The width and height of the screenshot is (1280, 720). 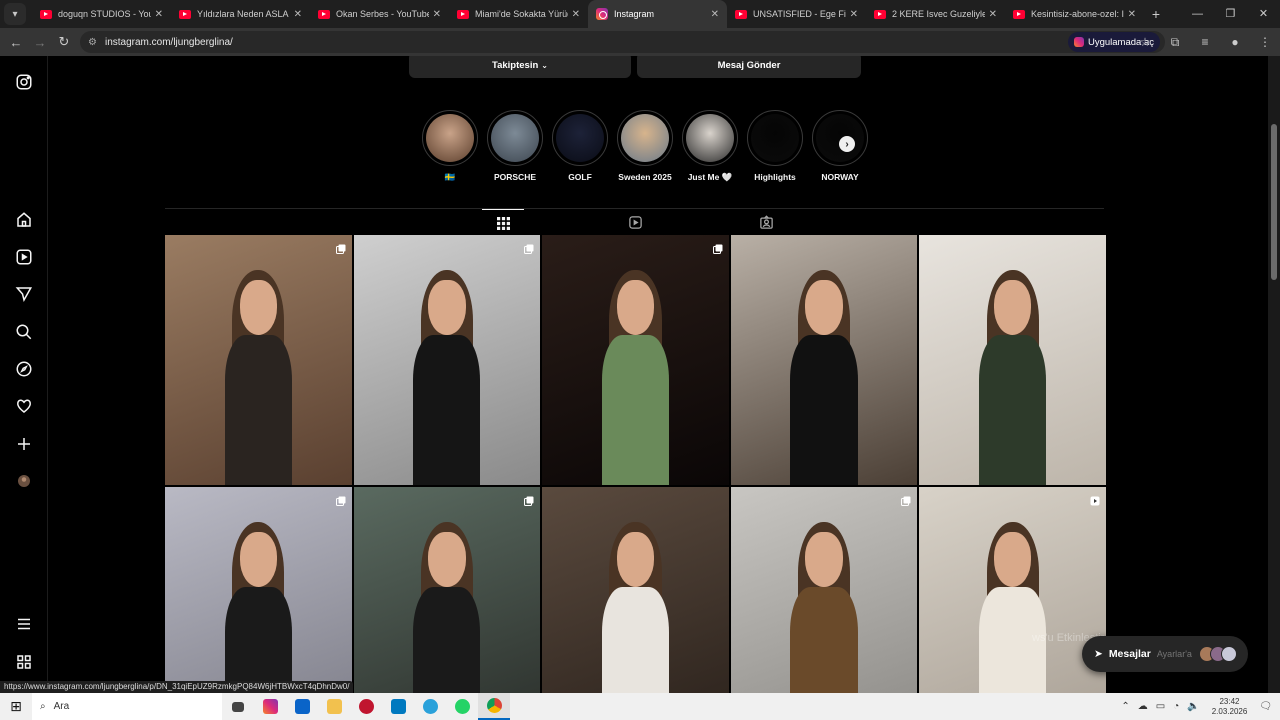 I want to click on tab-search-icon: ▾, so click(x=15, y=14).